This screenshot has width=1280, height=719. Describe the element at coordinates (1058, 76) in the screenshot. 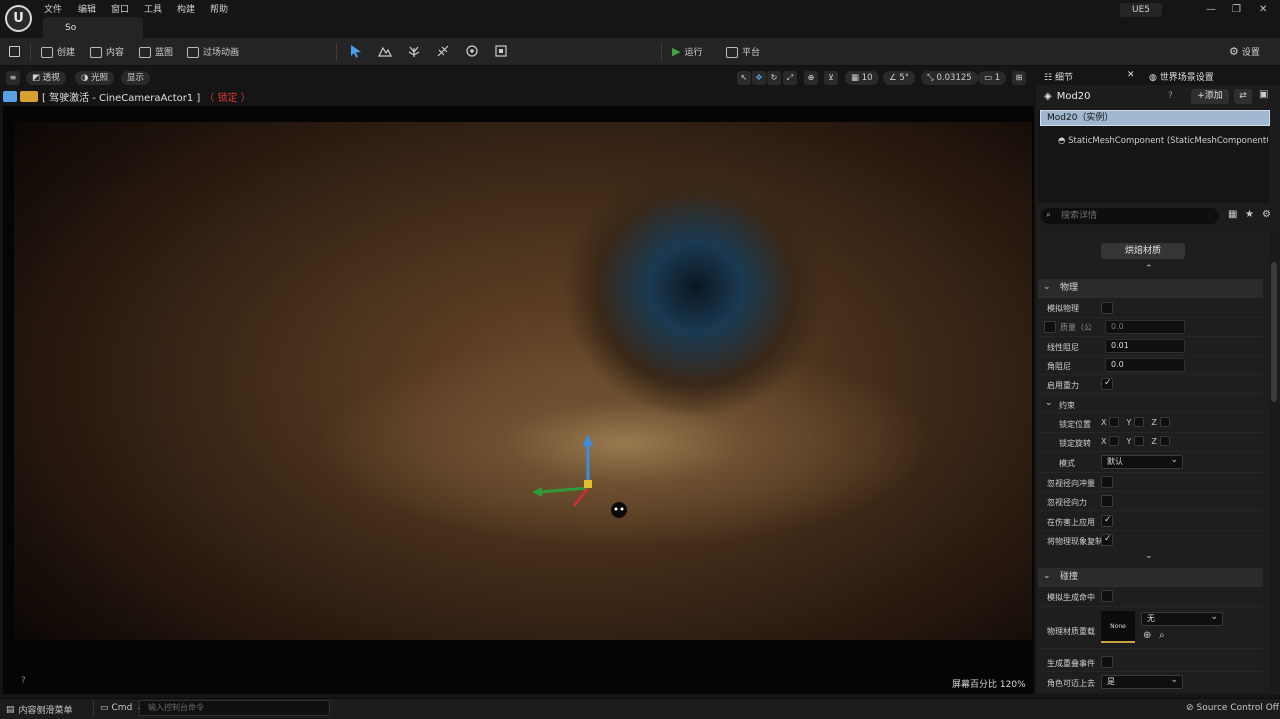

I see `tab-details: ☷ 细节` at that location.